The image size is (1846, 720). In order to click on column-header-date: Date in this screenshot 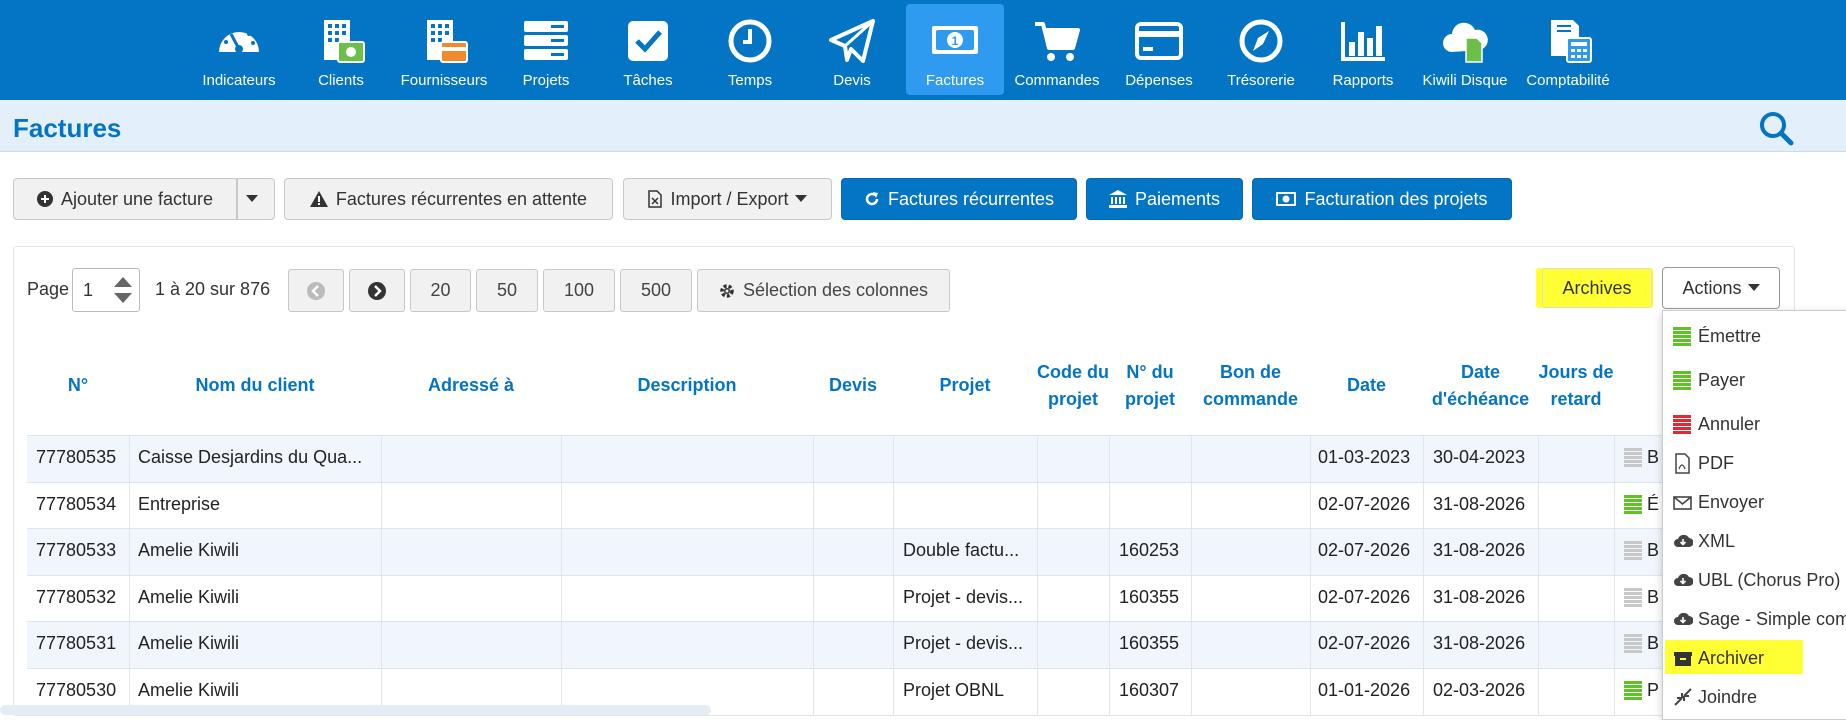, I will do `click(1366, 385)`.